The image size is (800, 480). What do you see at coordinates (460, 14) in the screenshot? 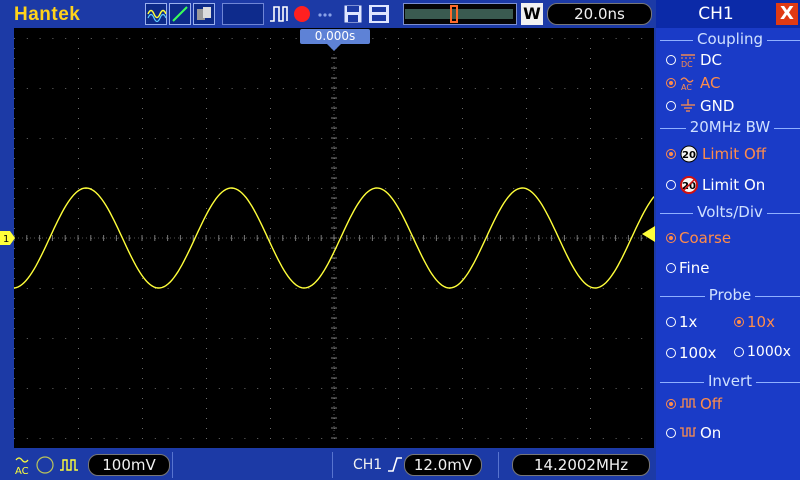
I see `memory-position-bar` at bounding box center [460, 14].